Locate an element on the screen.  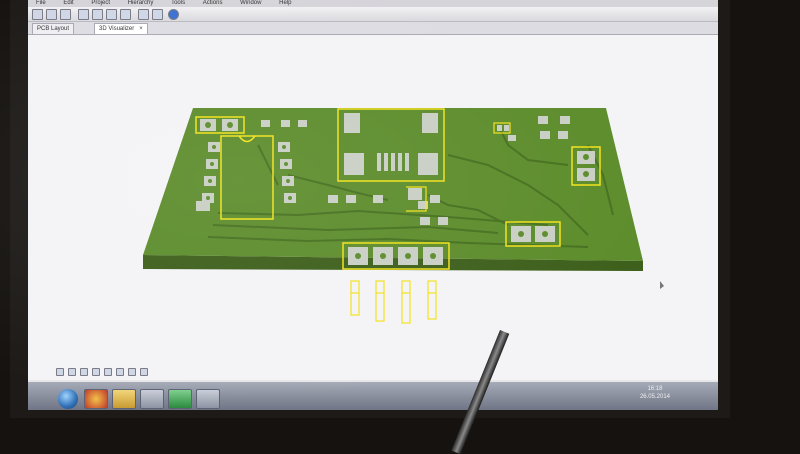
pcb-app-task-icon is located at coordinates (180, 399).